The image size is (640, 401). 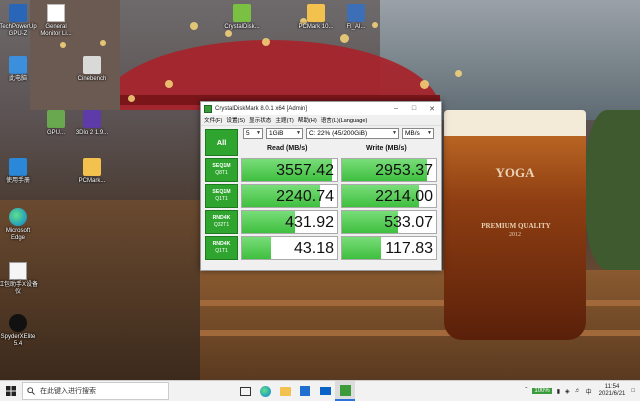 I want to click on test-label-row-0: SEQ1M Q8T1, so click(x=221, y=170).